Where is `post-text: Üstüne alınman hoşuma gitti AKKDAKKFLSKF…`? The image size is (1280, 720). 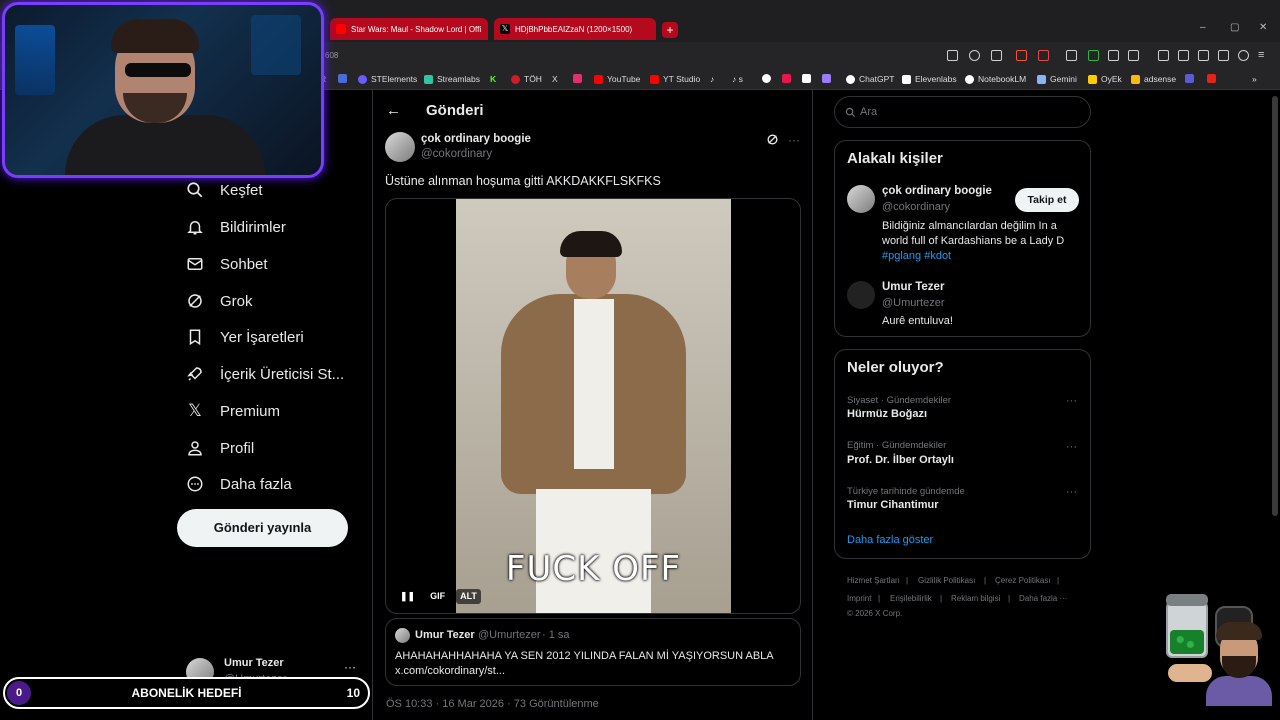
post-text: Üstüne alınman hoşuma gitti AKKDAKKFLSKF… is located at coordinates (523, 181).